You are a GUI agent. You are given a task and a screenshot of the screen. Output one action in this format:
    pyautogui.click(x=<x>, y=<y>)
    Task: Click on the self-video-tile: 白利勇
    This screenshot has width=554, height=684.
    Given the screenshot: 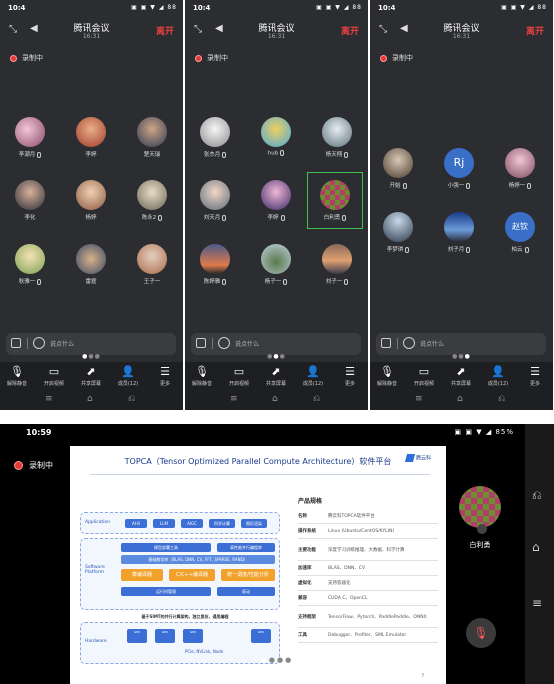 What is the action you would take?
    pyautogui.click(x=480, y=518)
    